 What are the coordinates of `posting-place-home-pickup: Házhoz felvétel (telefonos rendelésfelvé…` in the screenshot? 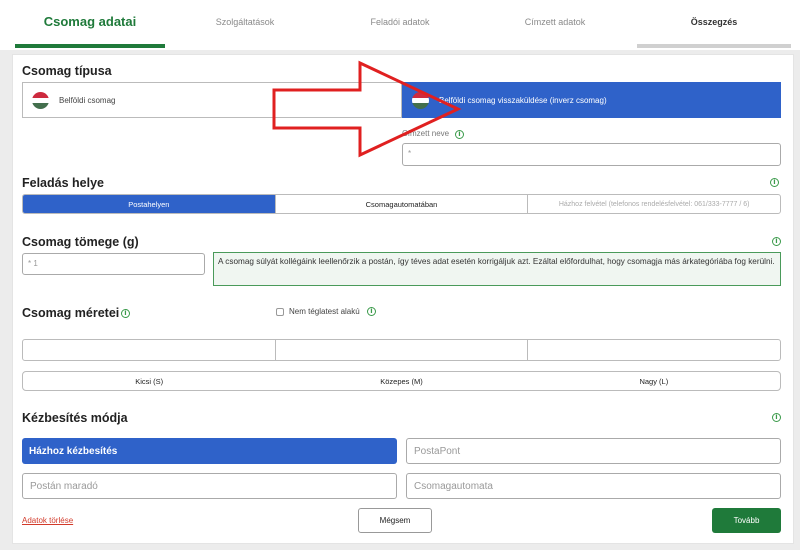 It's located at (653, 204).